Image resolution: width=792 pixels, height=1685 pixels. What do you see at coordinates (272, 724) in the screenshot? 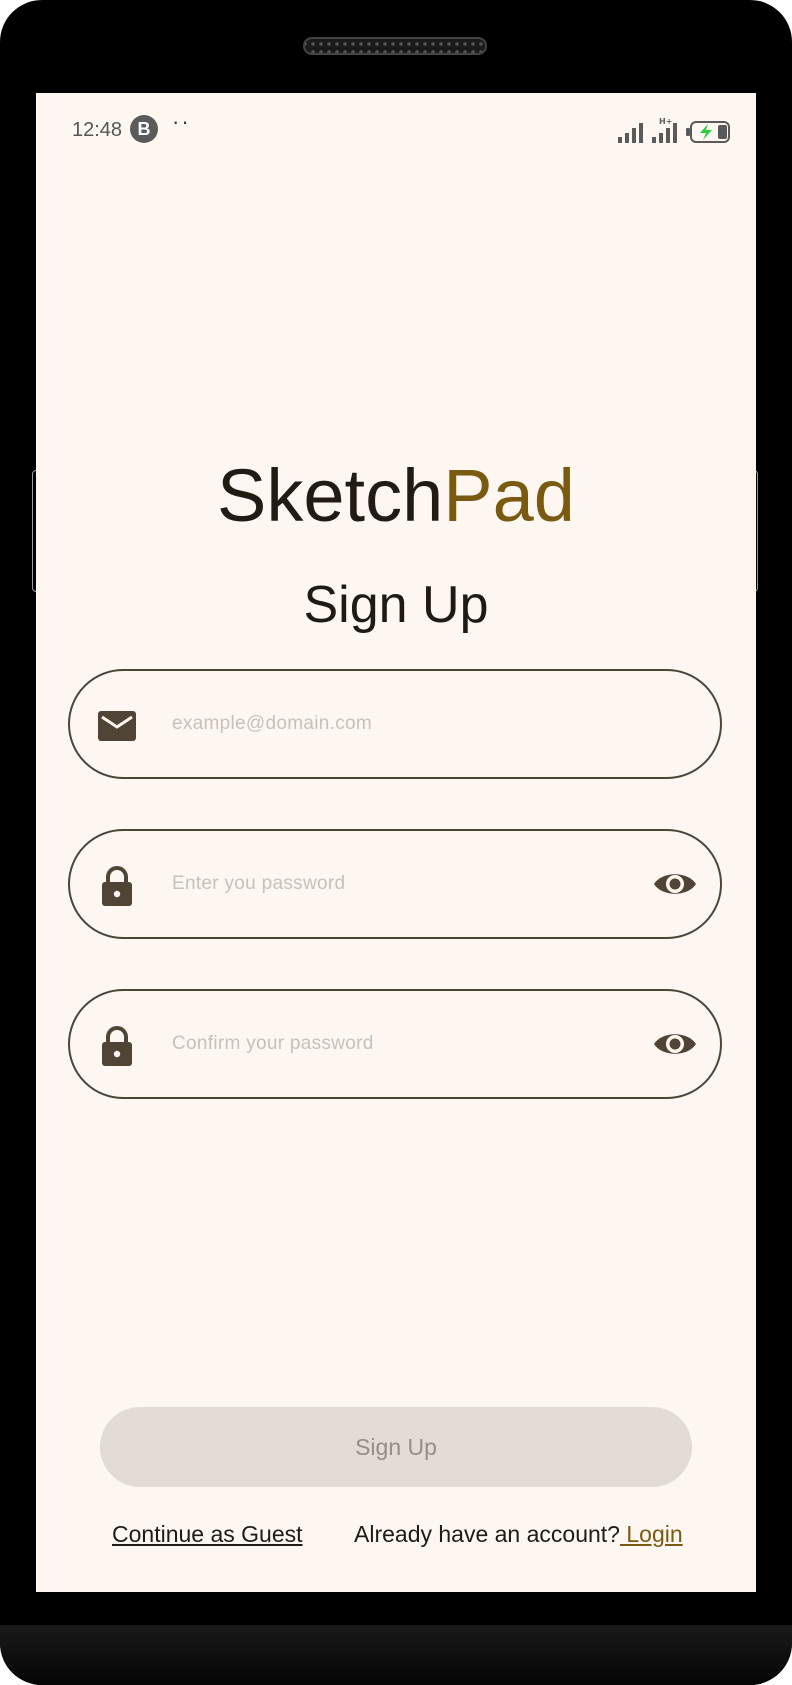
I see `email-input: example@domain.com` at bounding box center [272, 724].